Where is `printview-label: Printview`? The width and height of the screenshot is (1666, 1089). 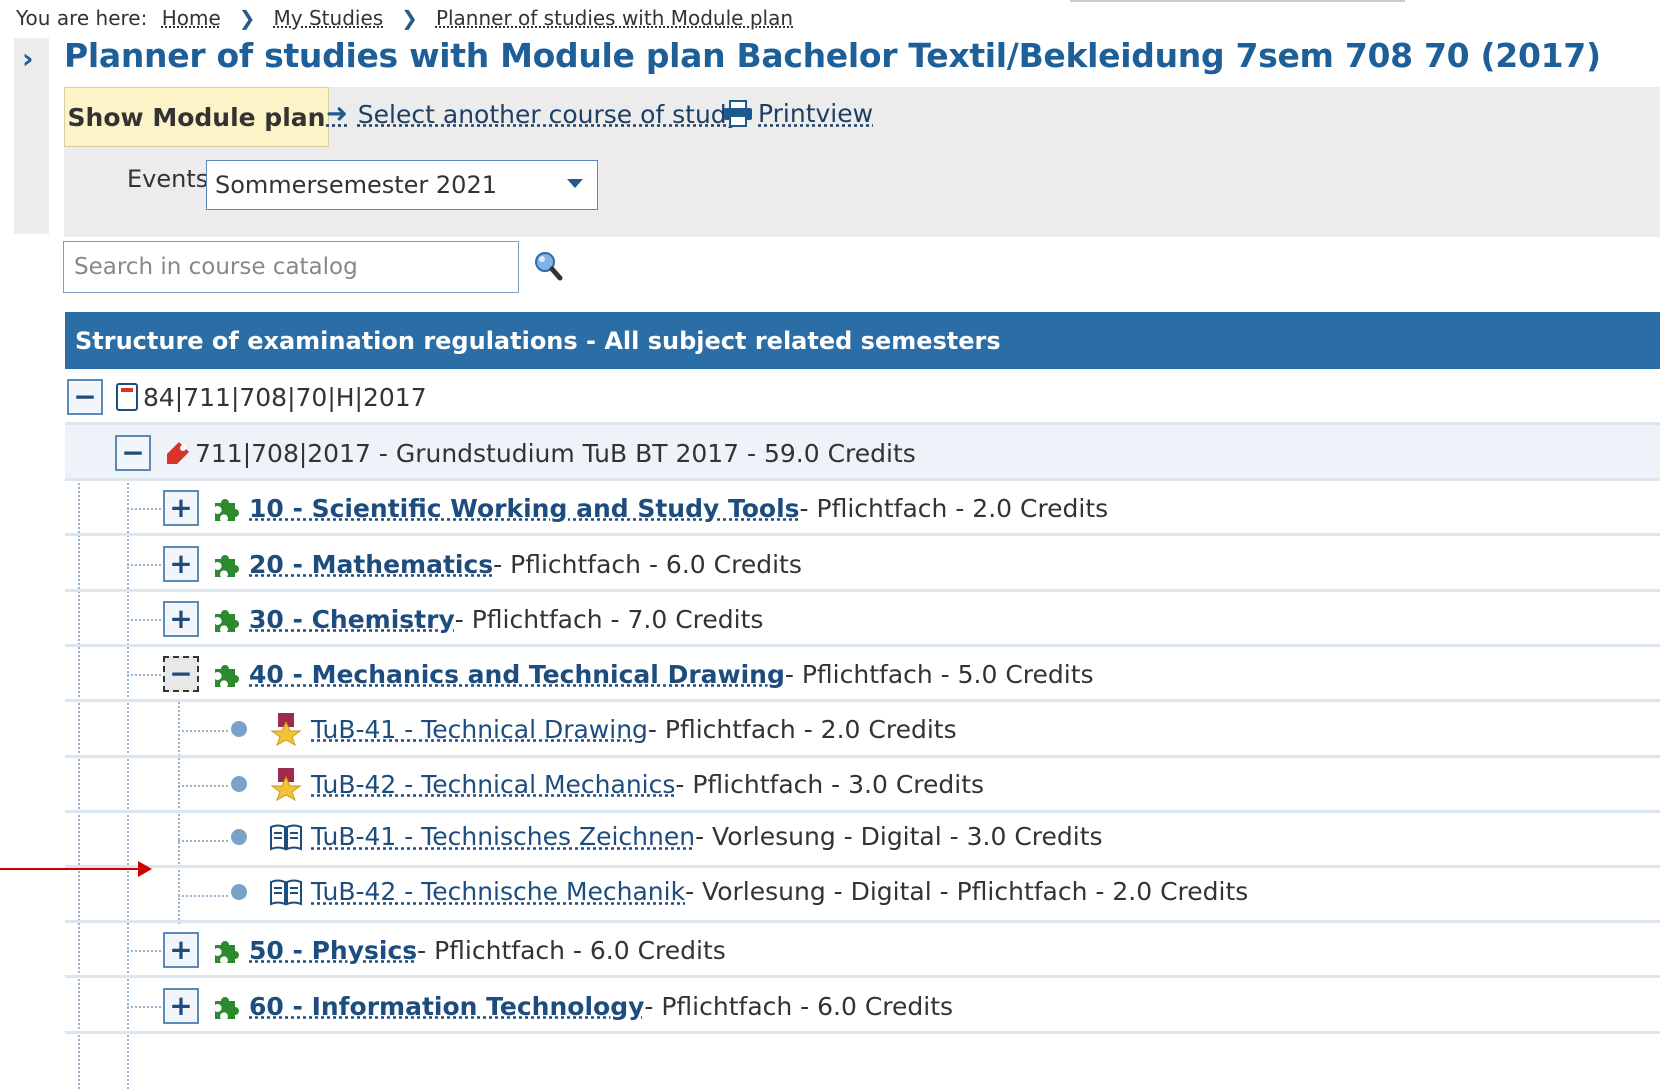 printview-label: Printview is located at coordinates (816, 113).